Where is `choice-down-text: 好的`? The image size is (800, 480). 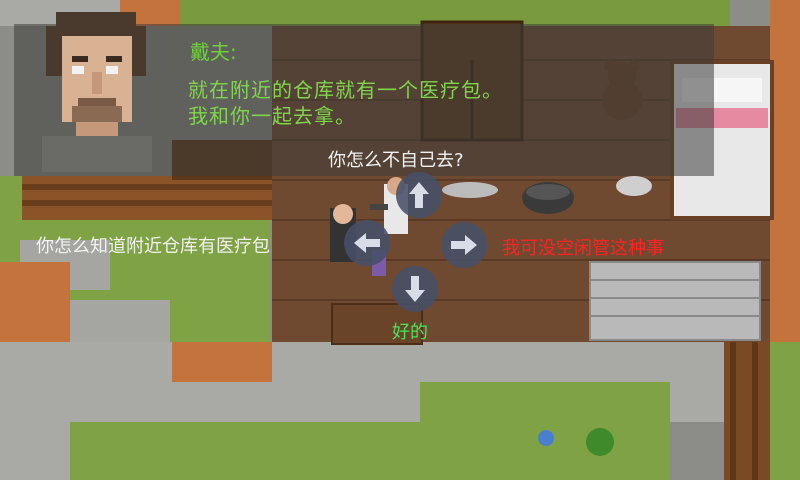 choice-down-text: 好的 is located at coordinates (410, 331).